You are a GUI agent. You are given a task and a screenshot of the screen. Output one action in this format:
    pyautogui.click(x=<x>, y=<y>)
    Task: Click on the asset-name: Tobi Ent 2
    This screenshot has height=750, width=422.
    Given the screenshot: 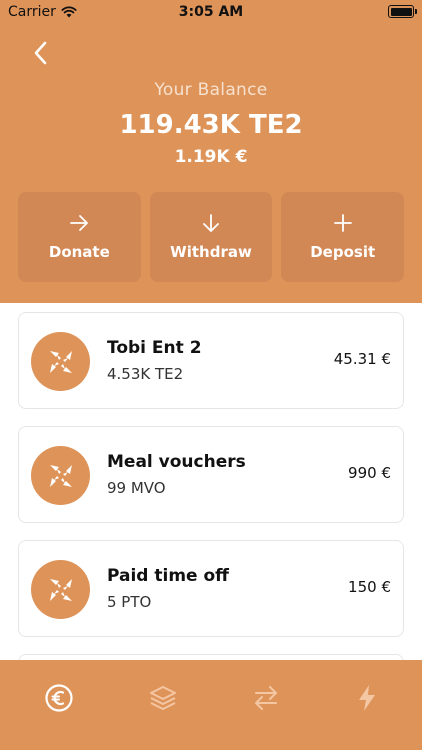 What is the action you would take?
    pyautogui.click(x=154, y=348)
    